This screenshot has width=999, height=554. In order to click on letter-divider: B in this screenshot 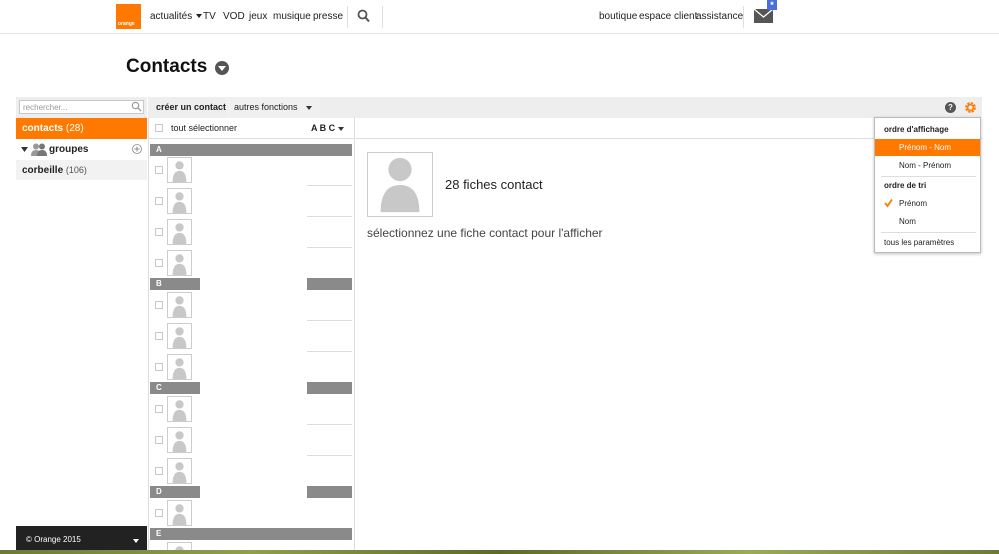, I will do `click(175, 284)`.